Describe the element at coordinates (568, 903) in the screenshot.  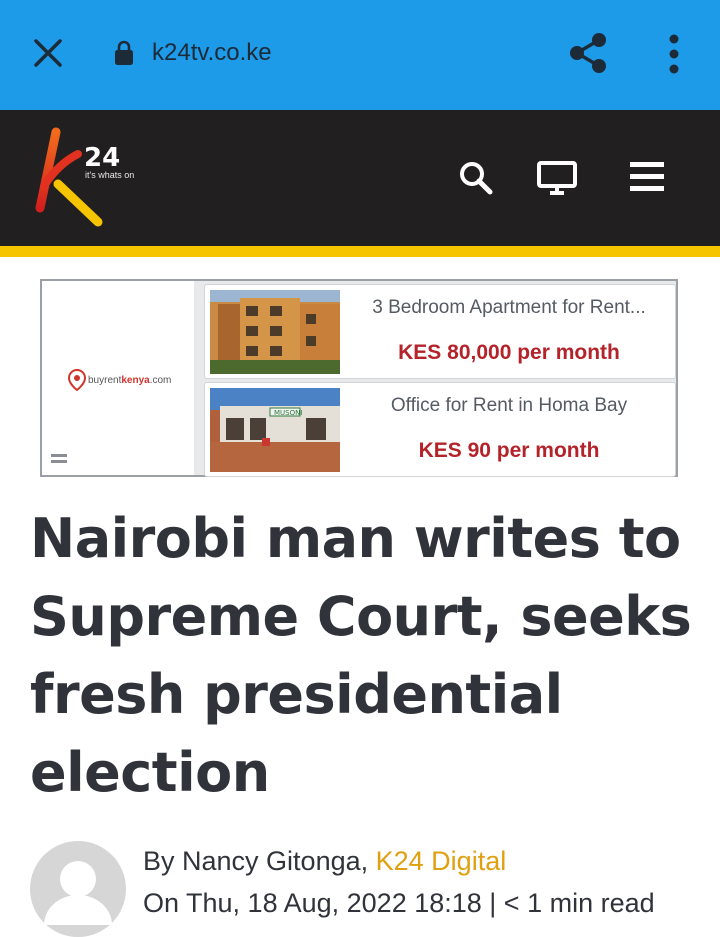
I see `read-time: | < 1 min read` at that location.